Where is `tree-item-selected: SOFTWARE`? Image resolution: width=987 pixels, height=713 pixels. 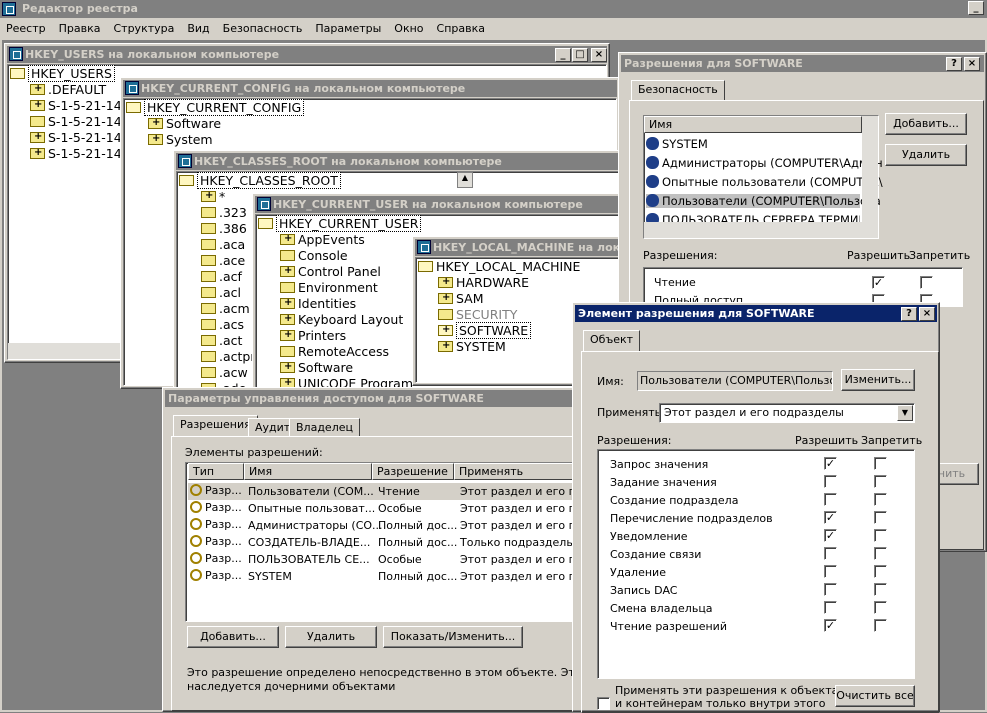 tree-item-selected: SOFTWARE is located at coordinates (494, 330).